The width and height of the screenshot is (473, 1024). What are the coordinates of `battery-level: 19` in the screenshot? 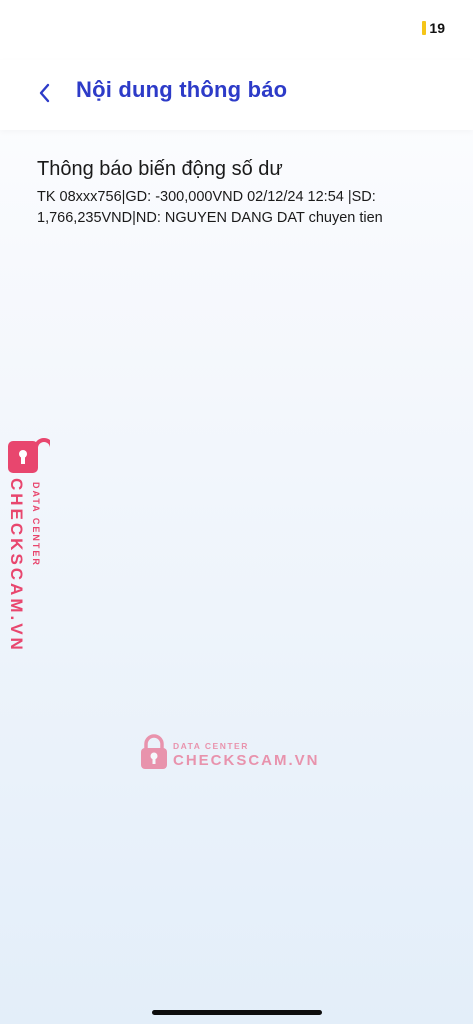 It's located at (437, 28).